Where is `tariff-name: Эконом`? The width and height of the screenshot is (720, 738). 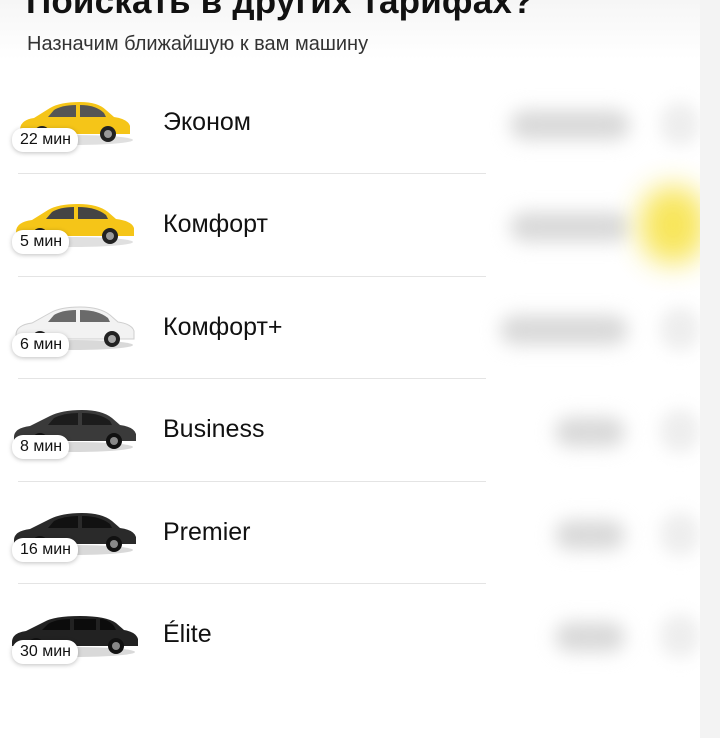
tariff-name: Эконом is located at coordinates (207, 122).